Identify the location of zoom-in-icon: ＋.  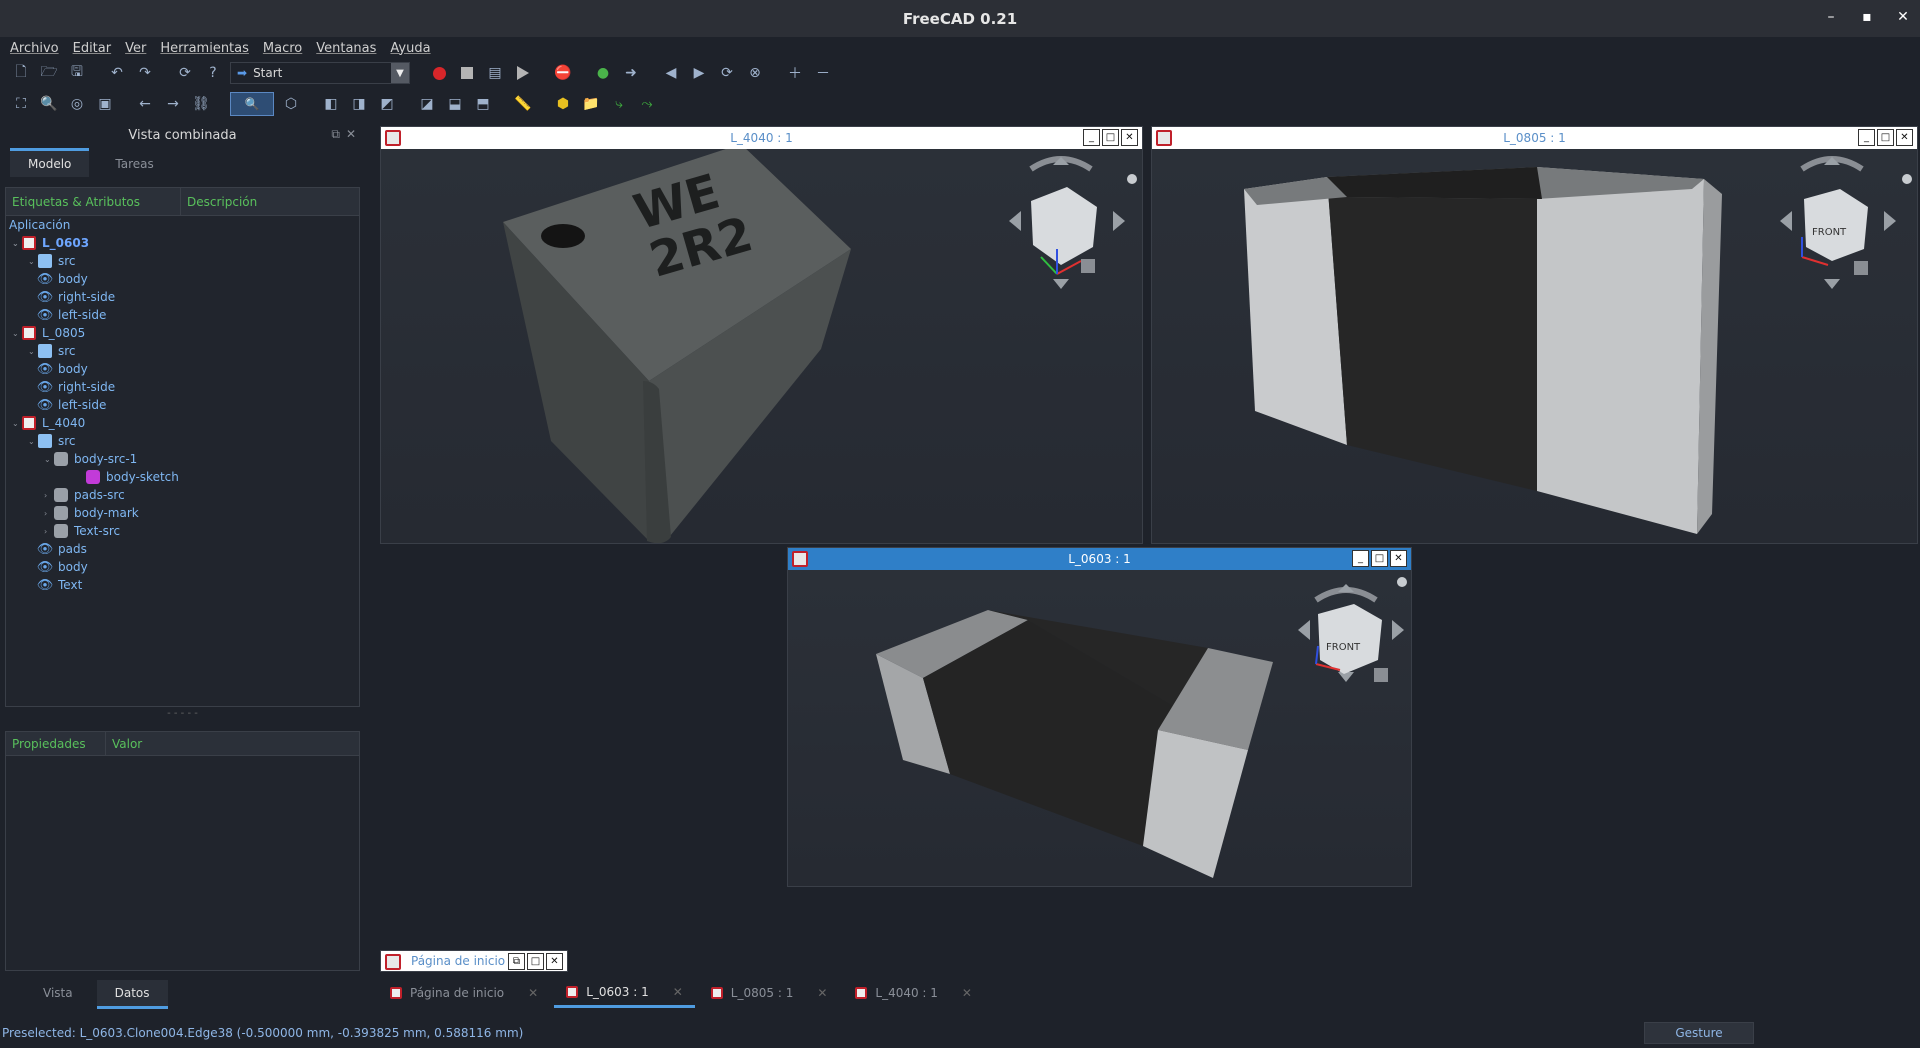
(795, 73).